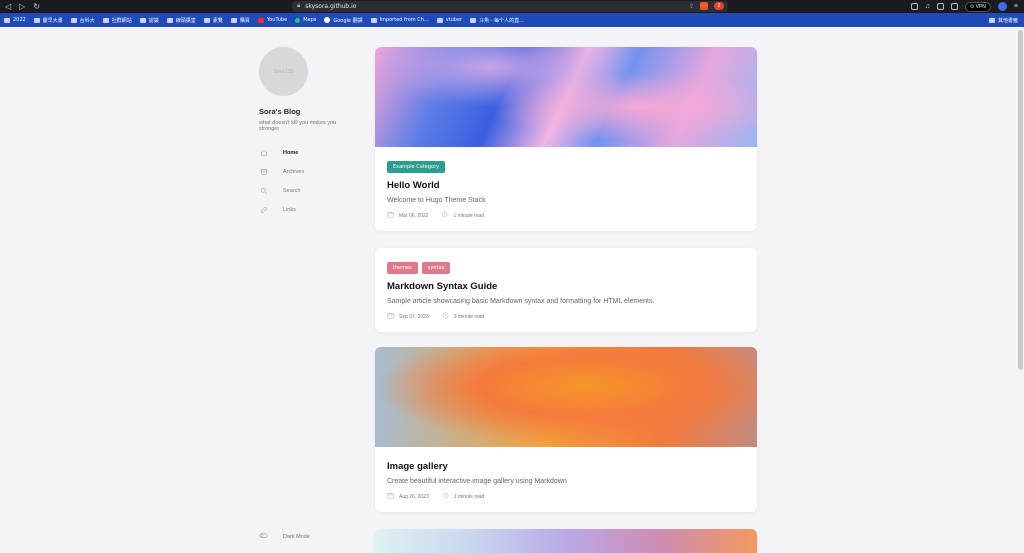  Describe the element at coordinates (414, 496) in the screenshot. I see `post-date: Aug 26, 2023` at that location.